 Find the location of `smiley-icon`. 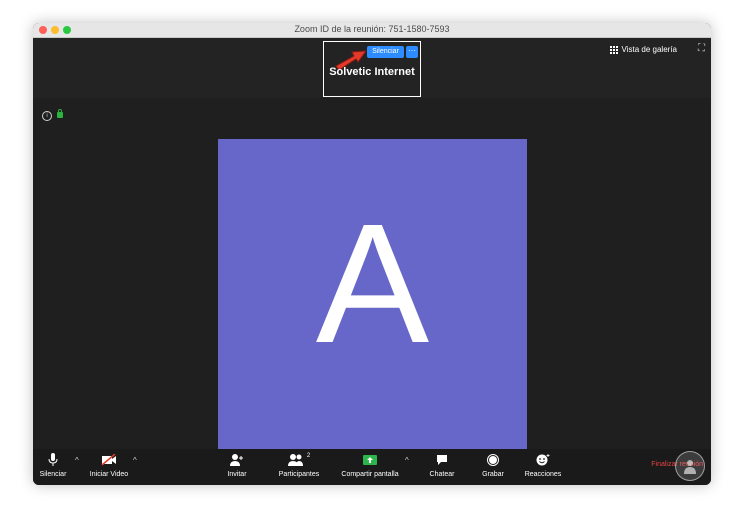

smiley-icon is located at coordinates (543, 460).